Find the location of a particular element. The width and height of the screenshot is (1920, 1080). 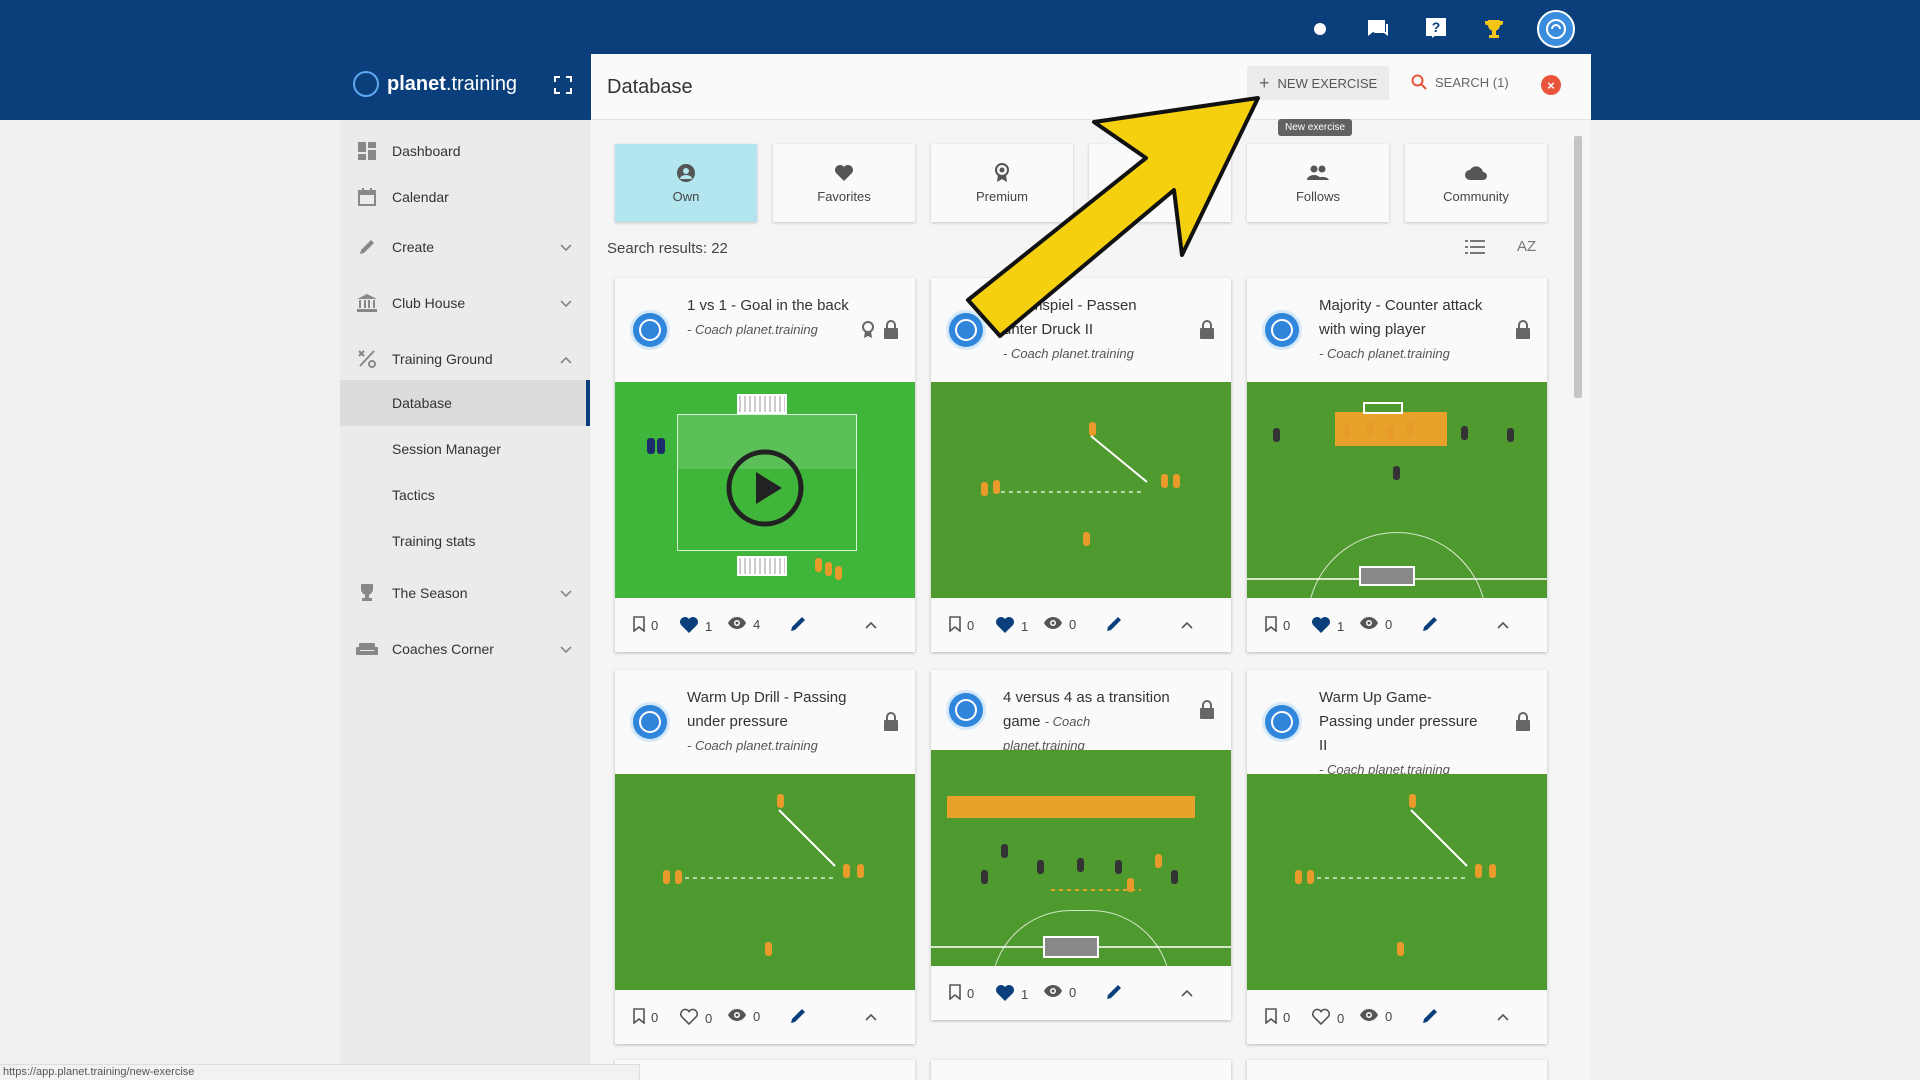

view-count: 0 is located at coordinates (1389, 1016).